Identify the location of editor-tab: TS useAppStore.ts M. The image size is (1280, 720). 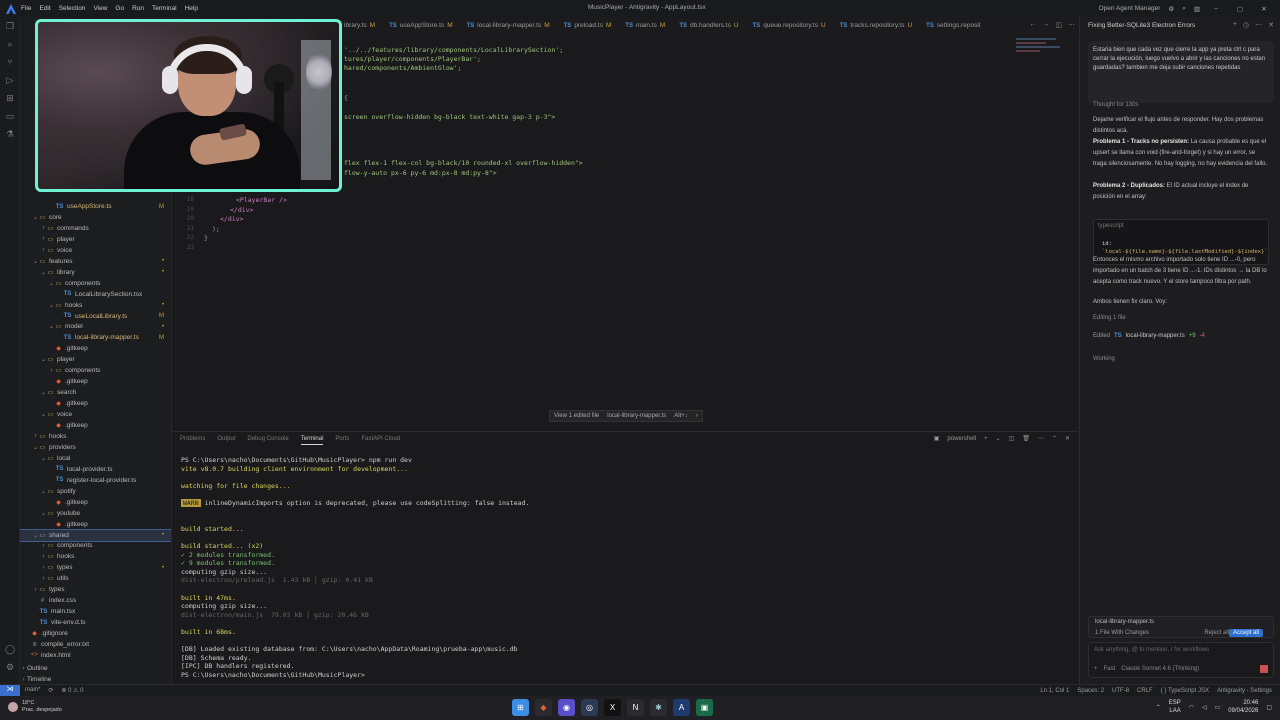
(421, 25).